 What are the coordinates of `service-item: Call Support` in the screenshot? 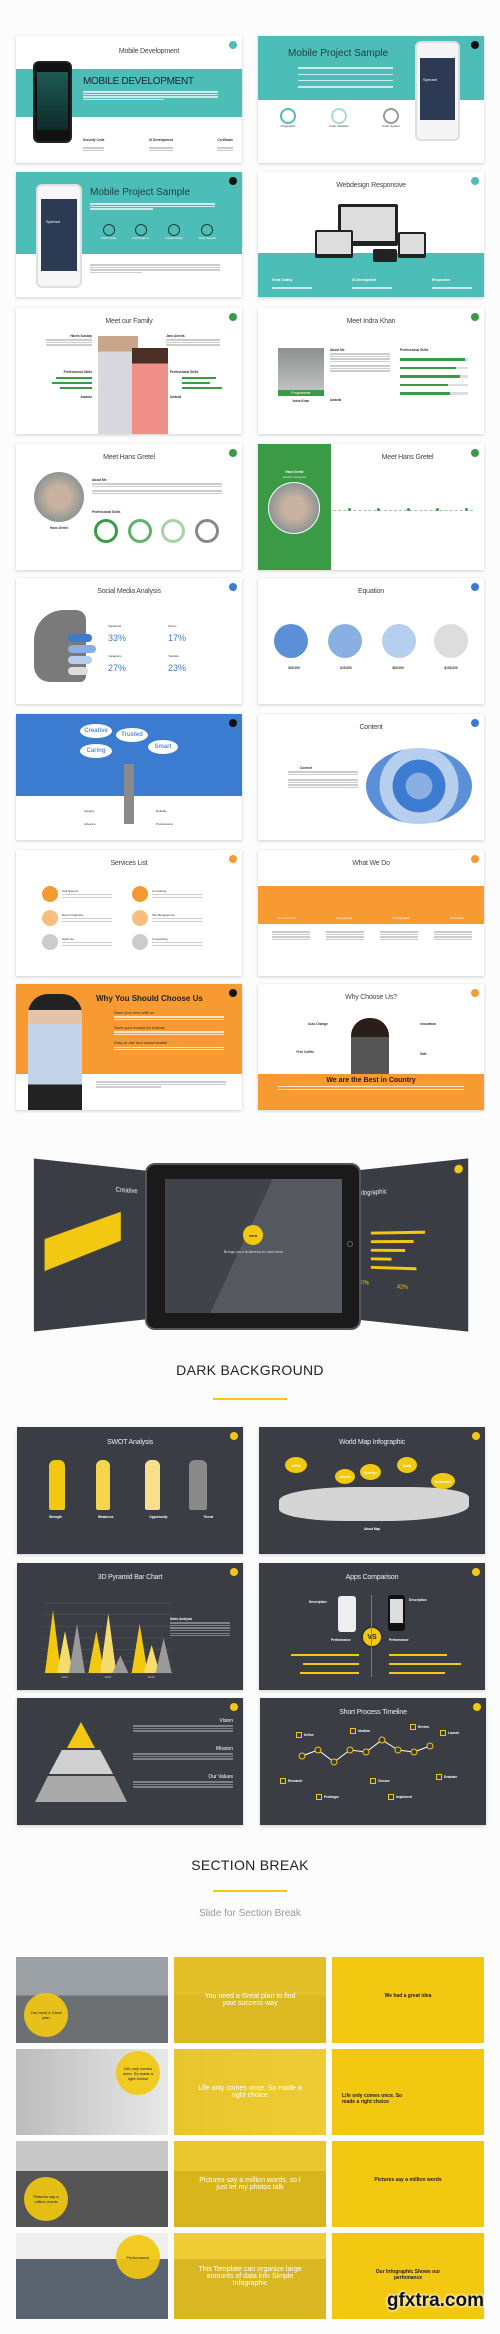 It's located at (87, 894).